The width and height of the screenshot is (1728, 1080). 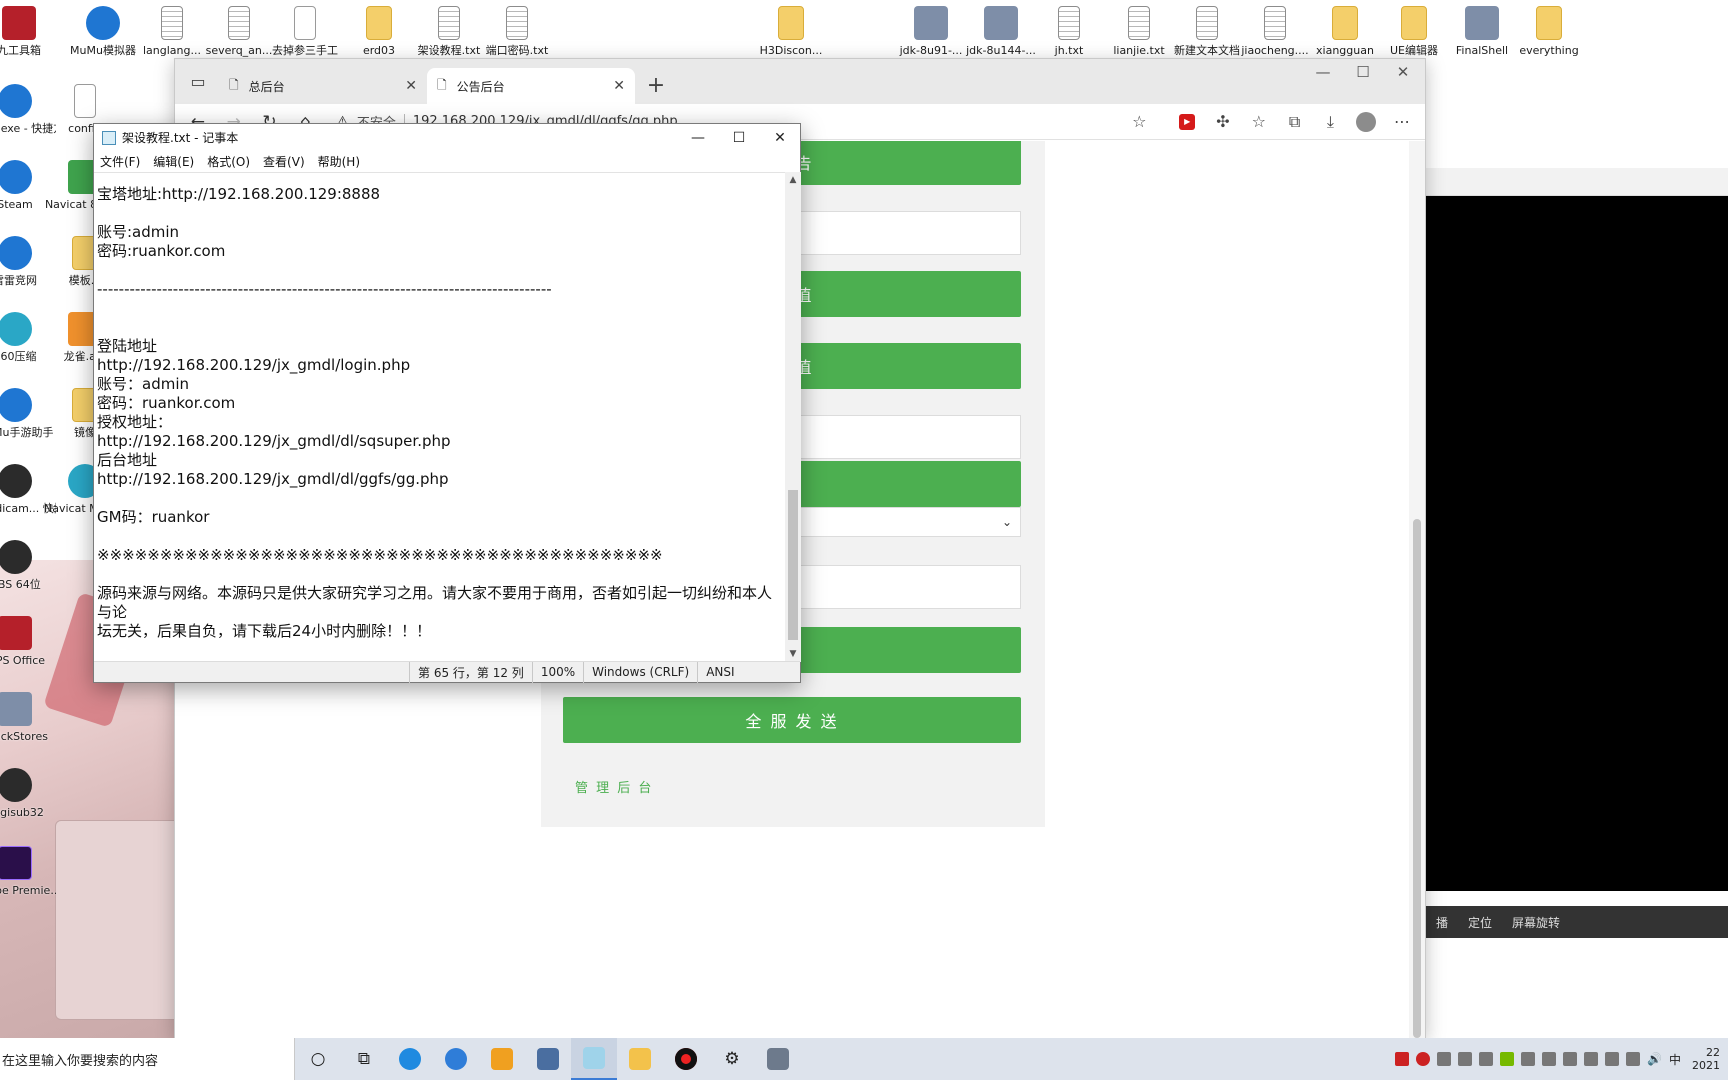 What do you see at coordinates (228, 161) in the screenshot?
I see `menu-format: 格式(O)` at bounding box center [228, 161].